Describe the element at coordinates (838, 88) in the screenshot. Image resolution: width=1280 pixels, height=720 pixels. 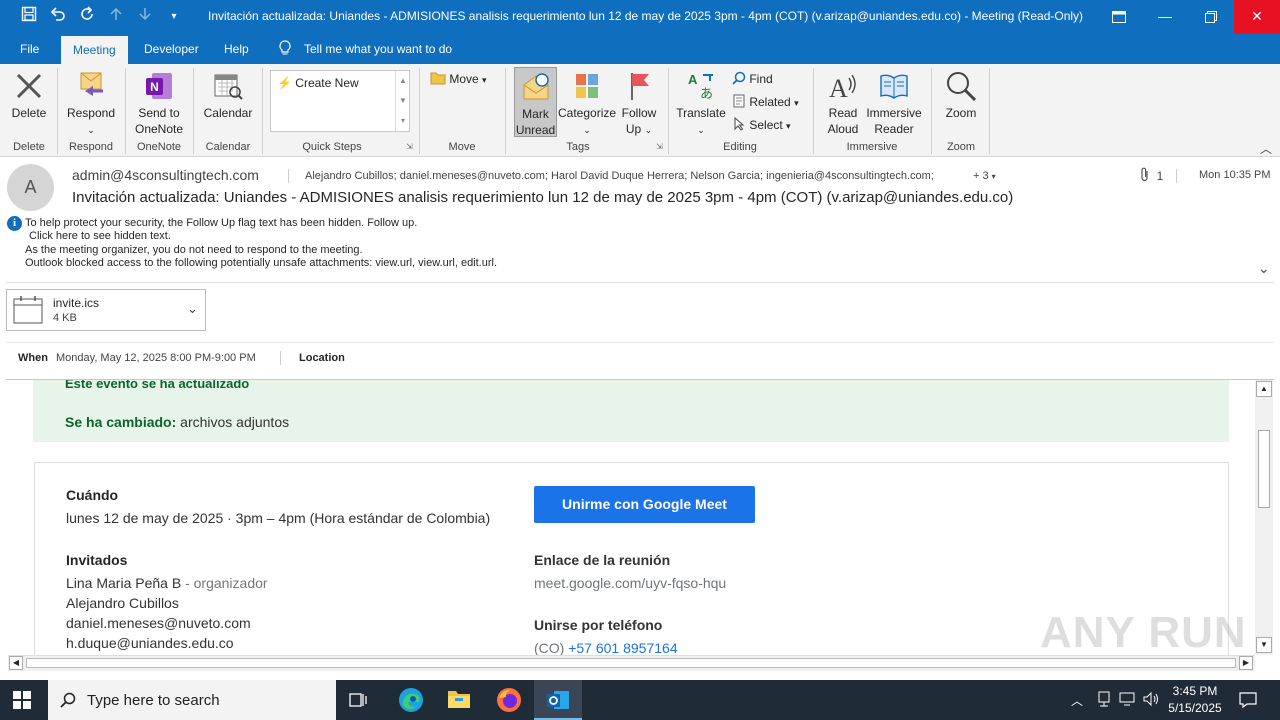
I see `svg-text: A` at that location.